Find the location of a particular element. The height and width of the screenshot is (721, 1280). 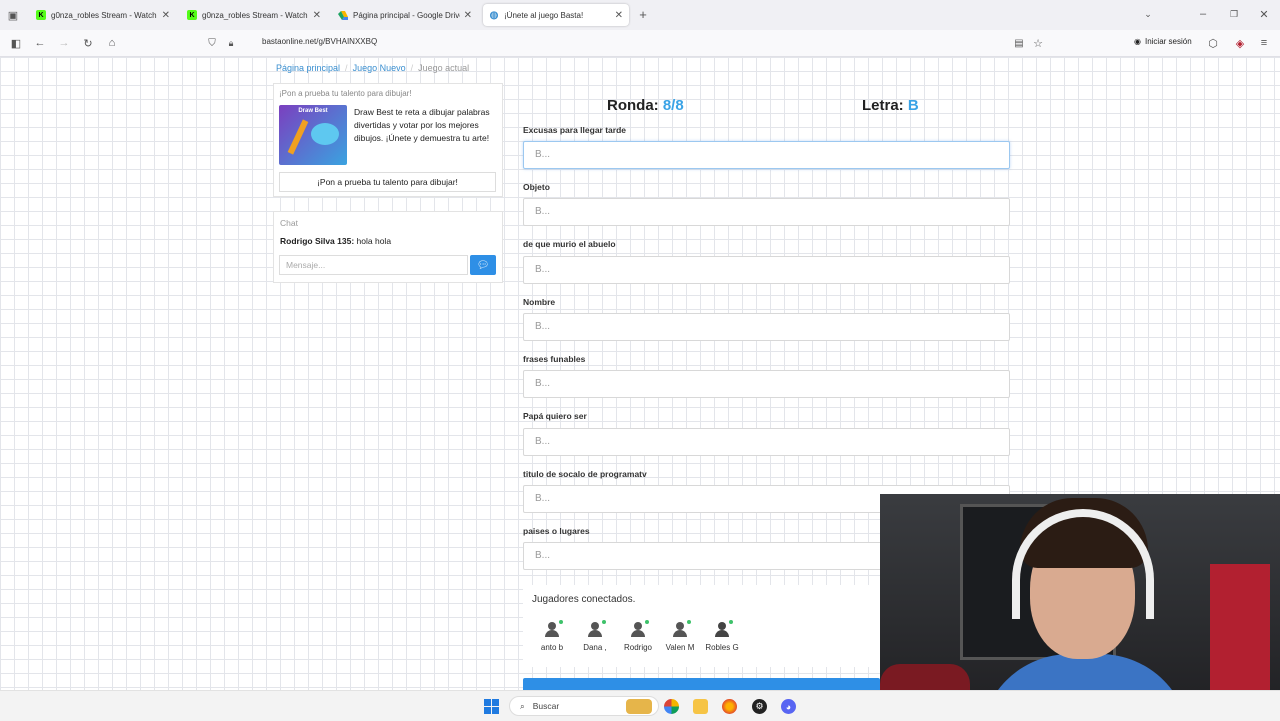

tab-title: ¡Únete al juego Basta! is located at coordinates (544, 15).